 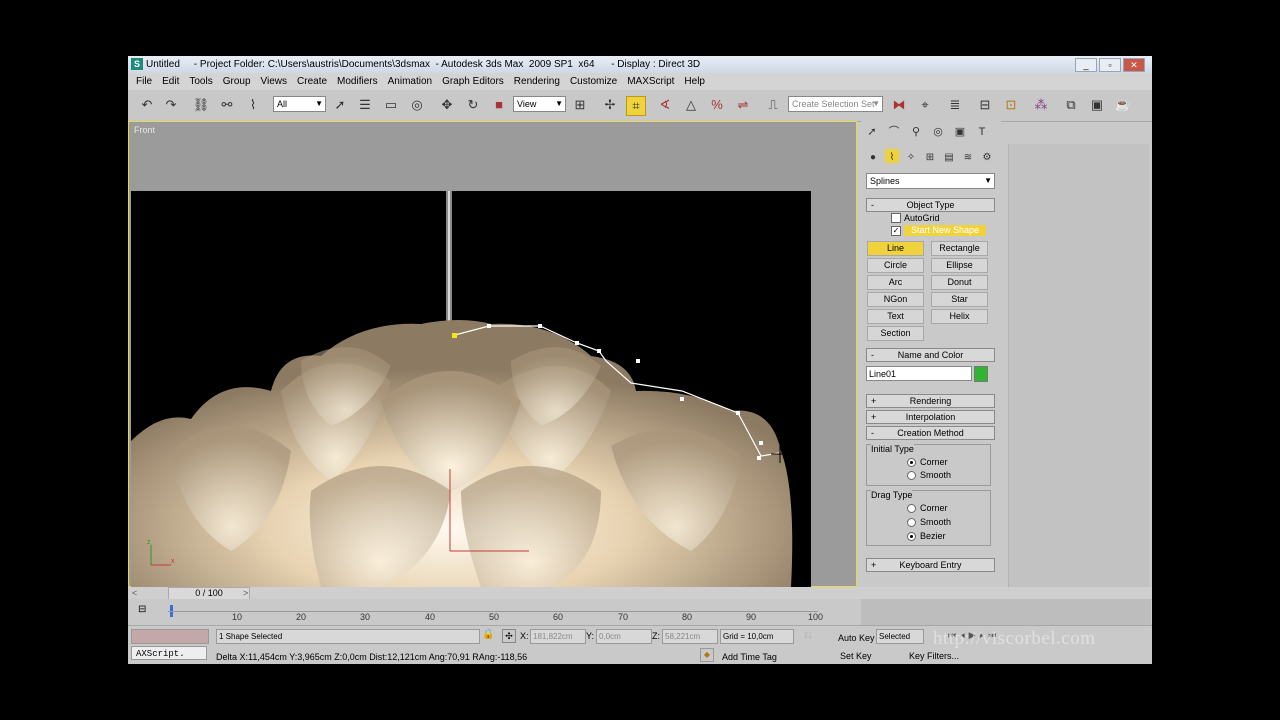 What do you see at coordinates (895, 248) in the screenshot?
I see `line-button: Line` at bounding box center [895, 248].